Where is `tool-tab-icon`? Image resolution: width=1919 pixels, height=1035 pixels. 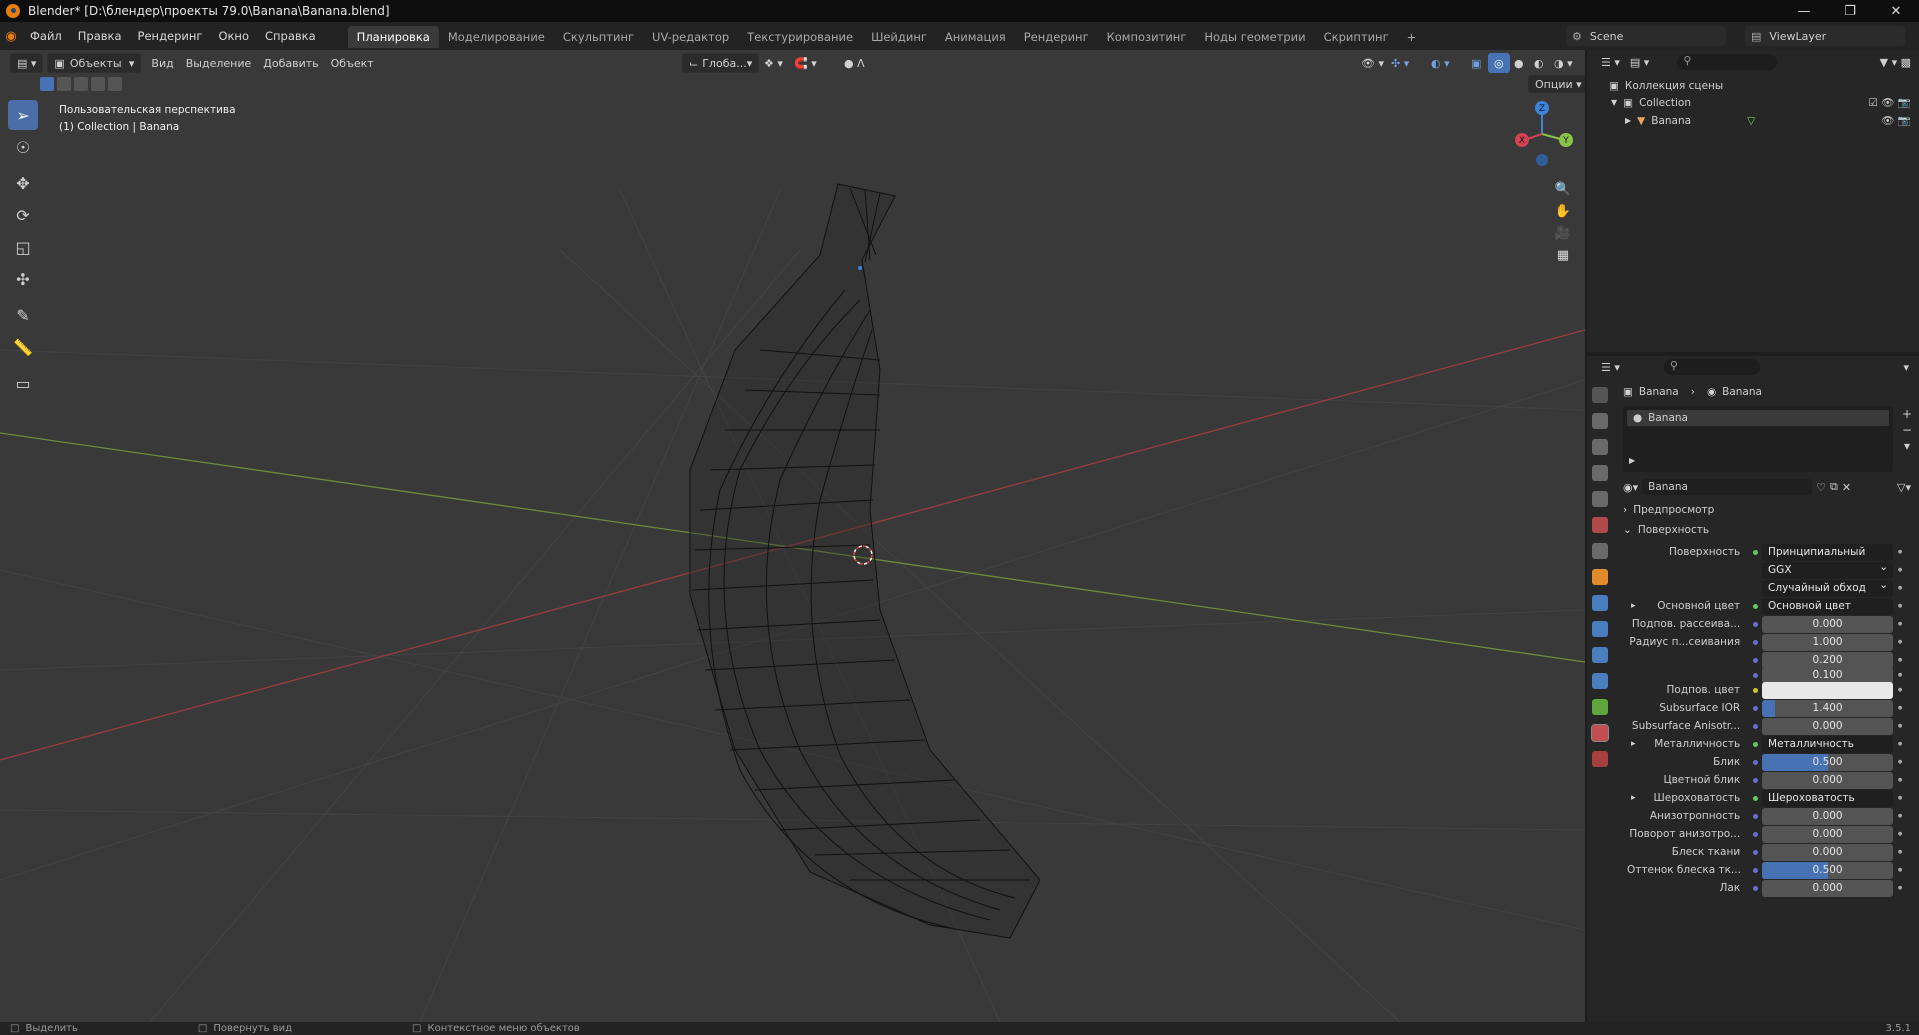
tool-tab-icon is located at coordinates (1600, 395).